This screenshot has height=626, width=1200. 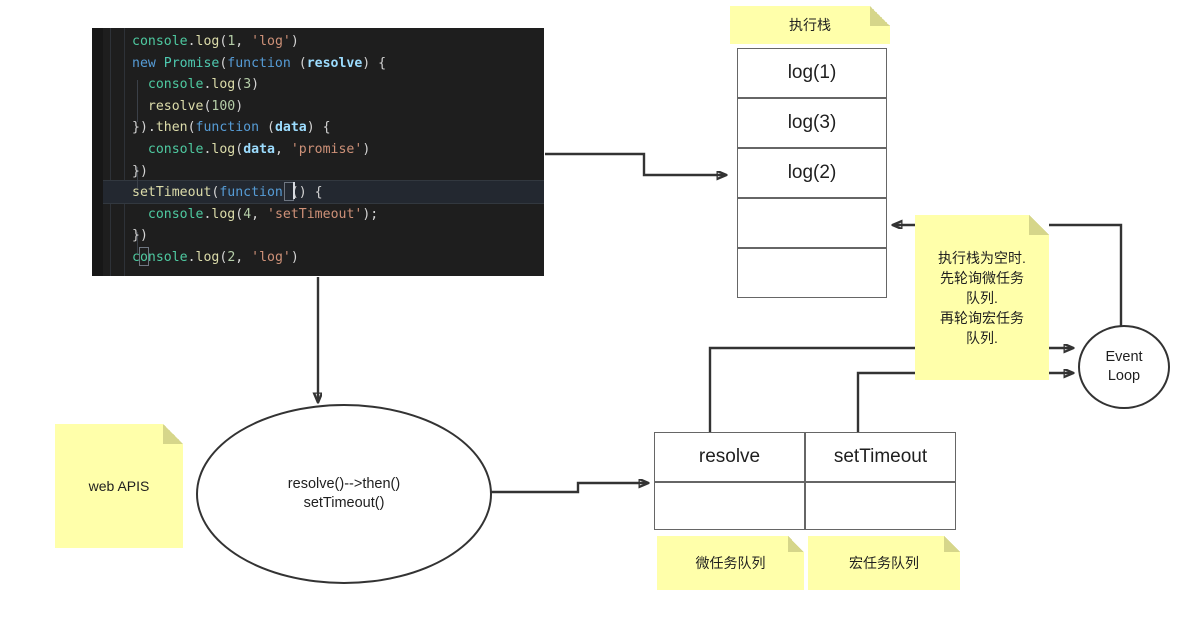 I want to click on microtask-queue-empty-cell, so click(x=729, y=506).